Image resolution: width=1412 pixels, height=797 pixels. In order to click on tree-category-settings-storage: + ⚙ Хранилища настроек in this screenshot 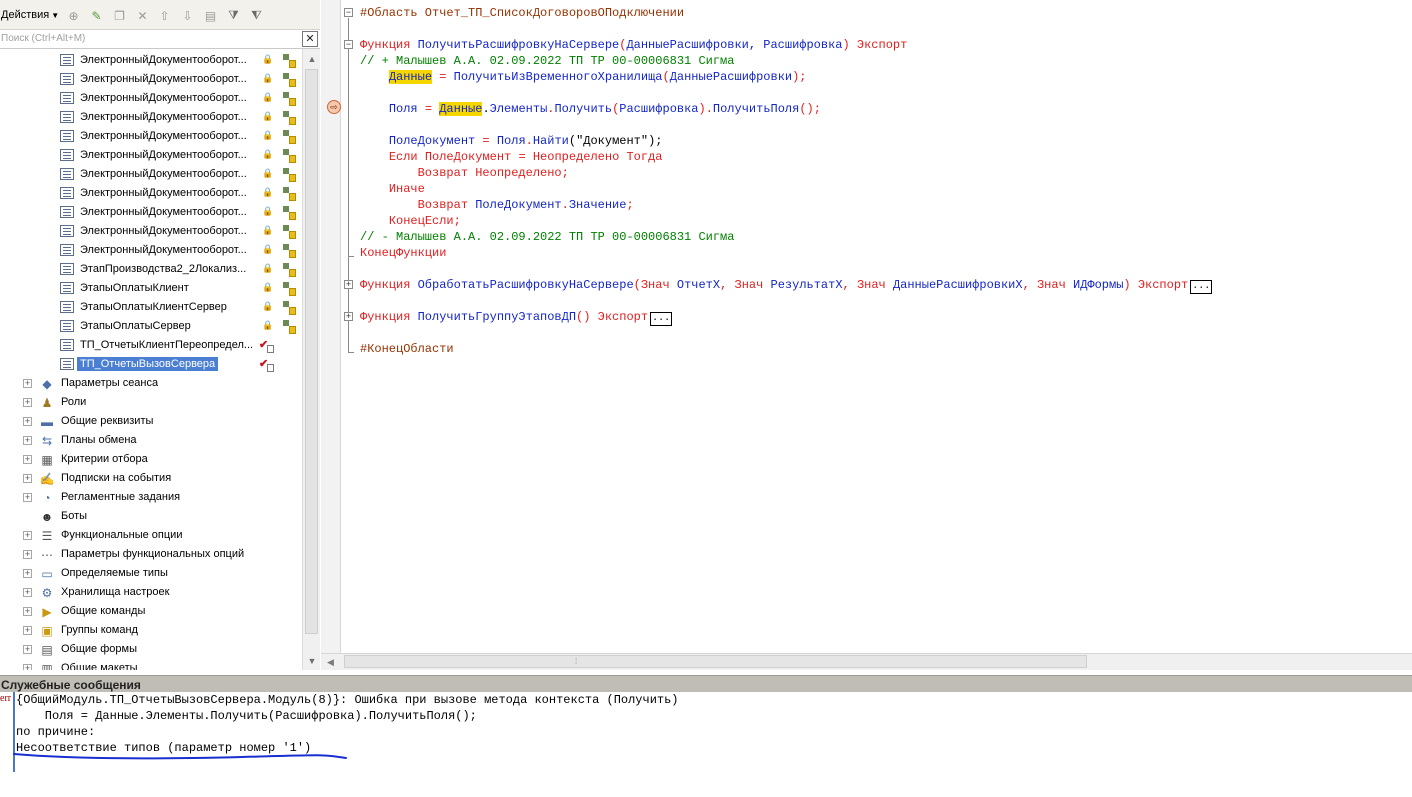, I will do `click(151, 592)`.